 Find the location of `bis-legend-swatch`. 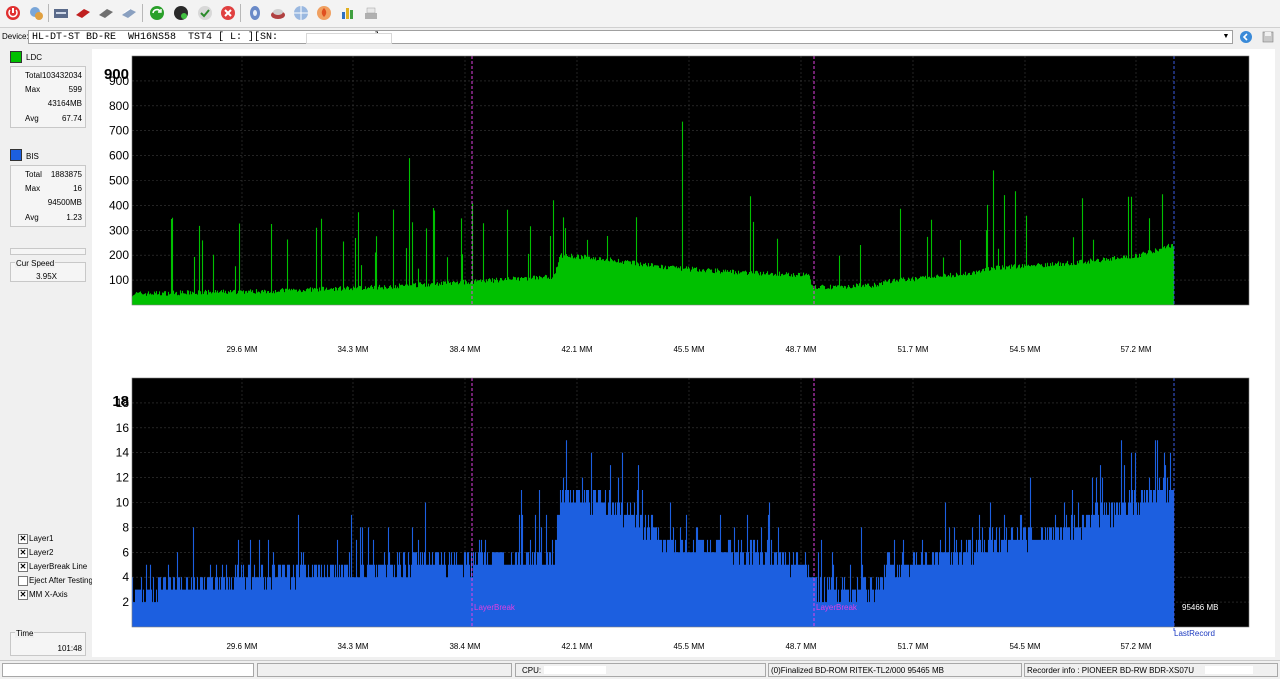

bis-legend-swatch is located at coordinates (16, 155).